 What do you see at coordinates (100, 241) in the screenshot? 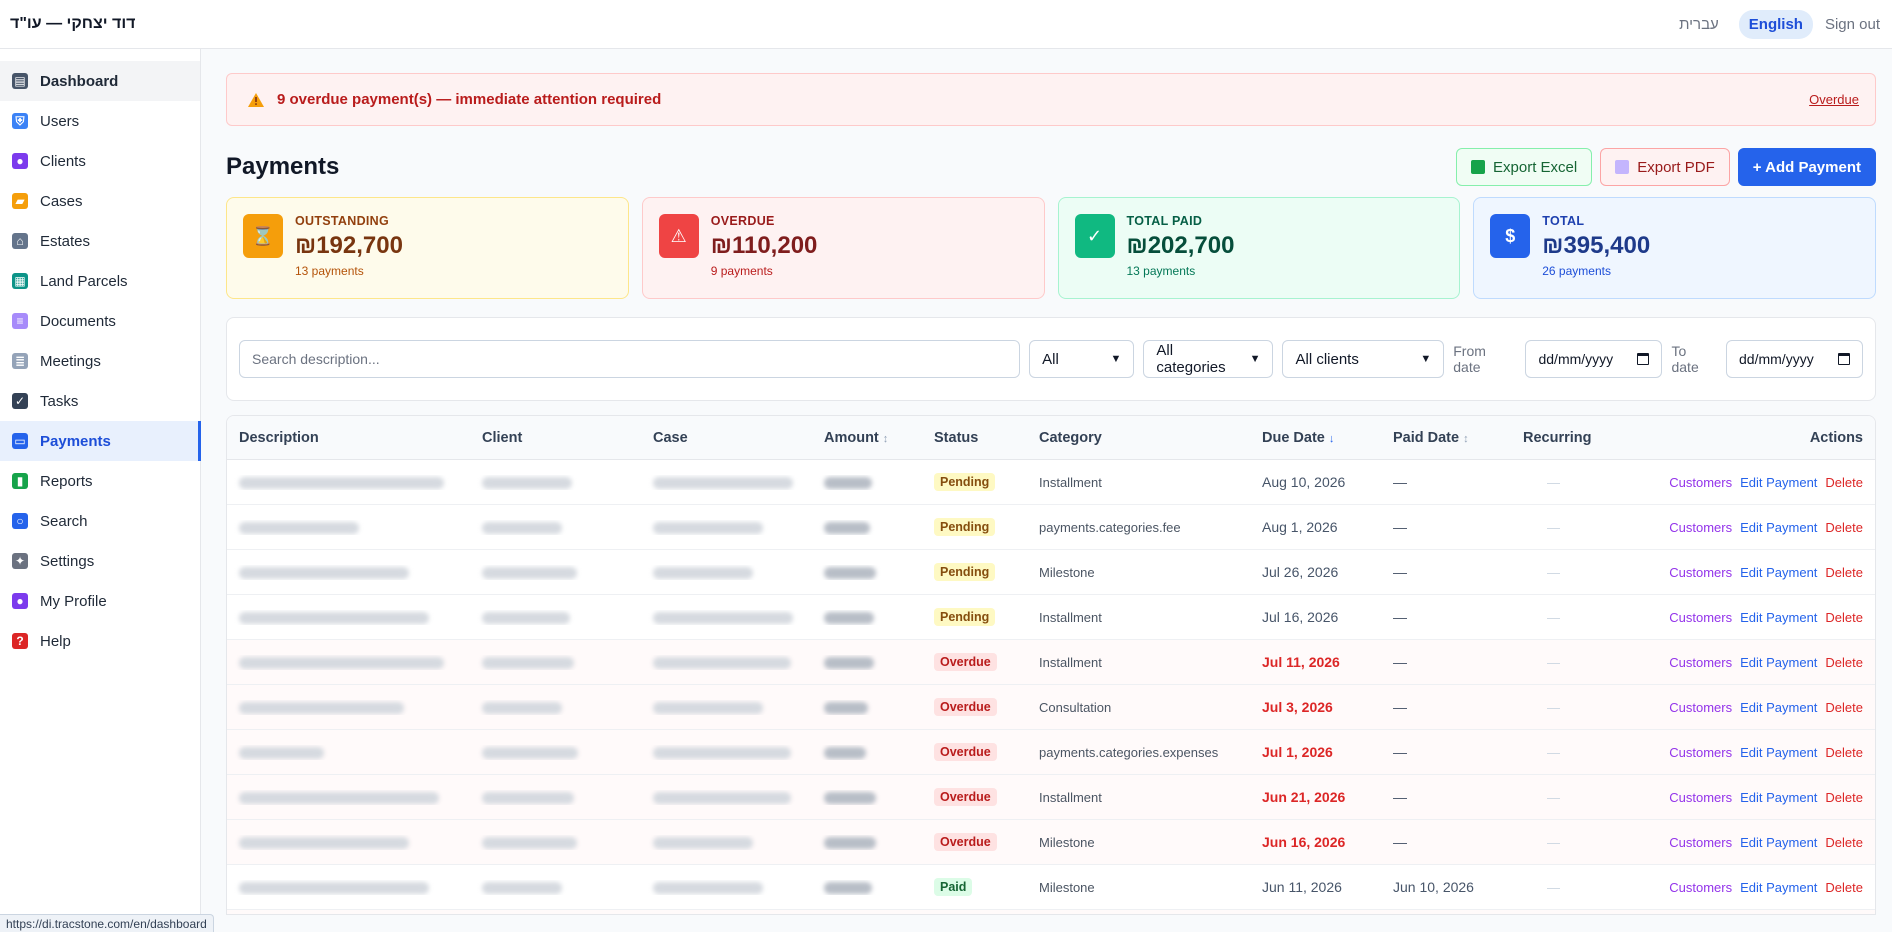
I see `sidebar-item-estates: ⌂ Estates` at bounding box center [100, 241].